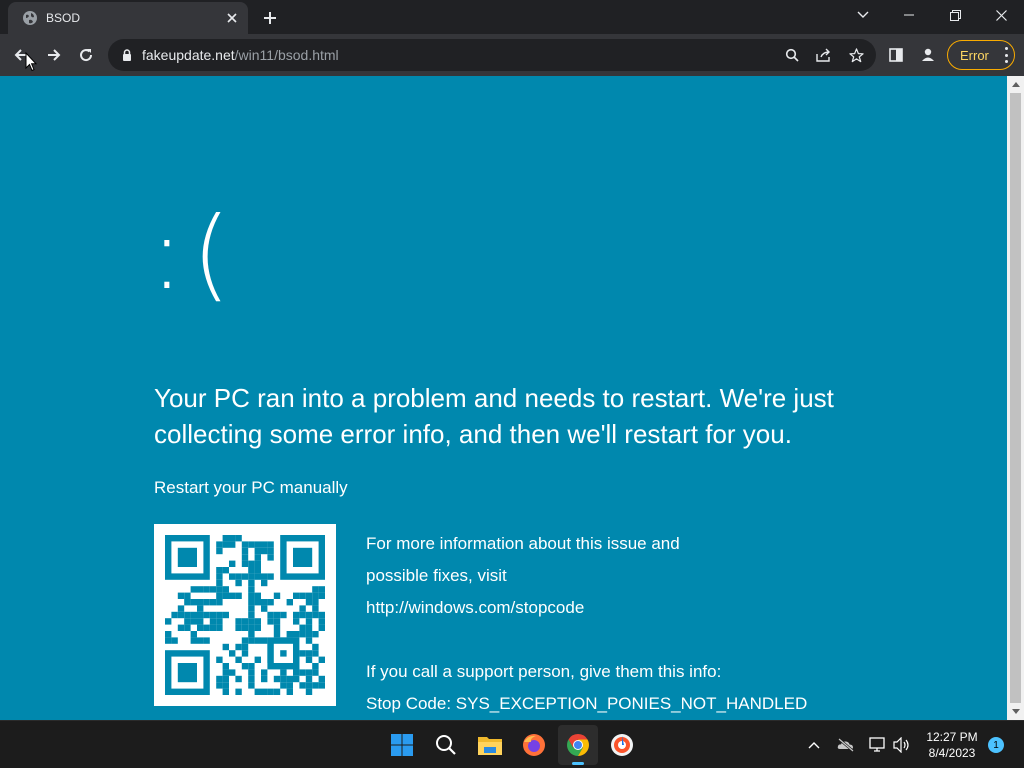 This screenshot has height=768, width=1024. I want to click on side-panel-icon, so click(896, 55).